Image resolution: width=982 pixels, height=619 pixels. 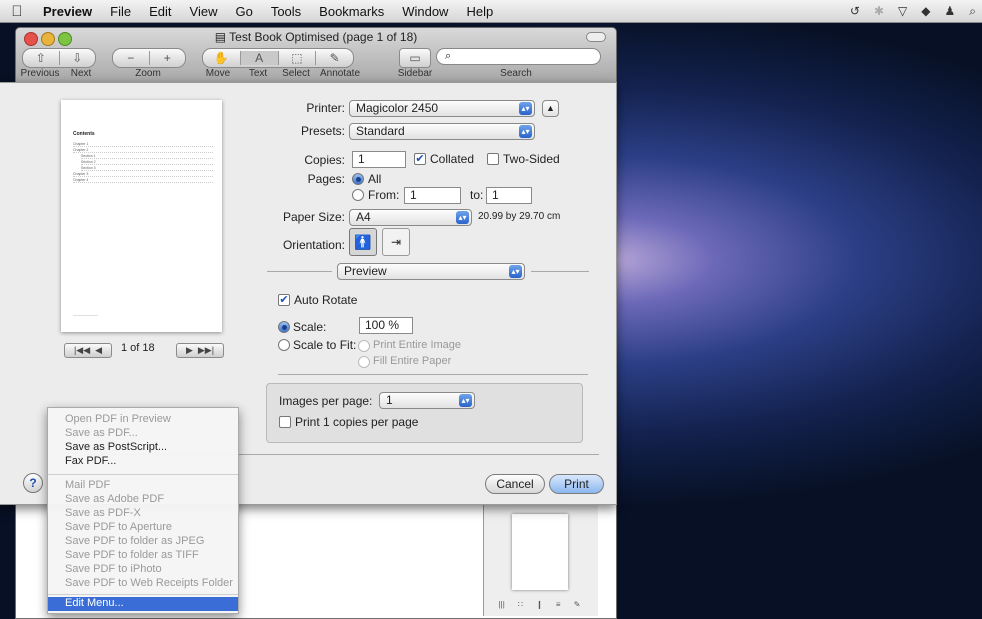 I want to click on images-per-page-popup: 1 ▴▾, so click(x=427, y=400).